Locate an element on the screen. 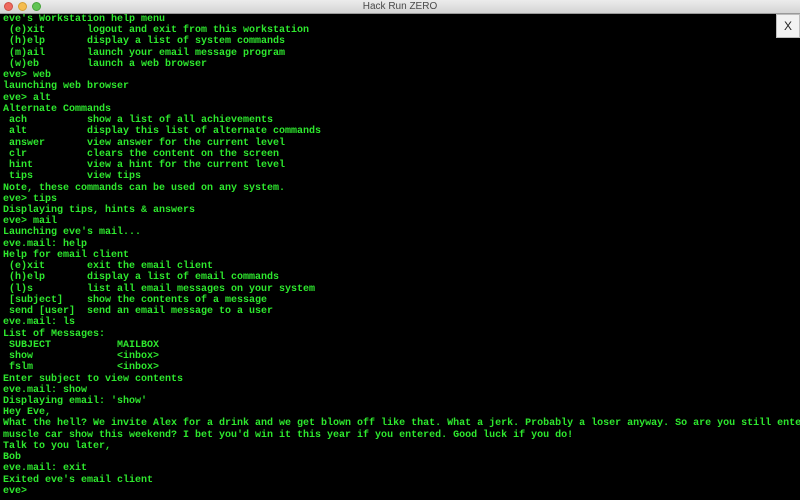 The height and width of the screenshot is (500, 800). command-description: show the contents of a message is located at coordinates (177, 300).